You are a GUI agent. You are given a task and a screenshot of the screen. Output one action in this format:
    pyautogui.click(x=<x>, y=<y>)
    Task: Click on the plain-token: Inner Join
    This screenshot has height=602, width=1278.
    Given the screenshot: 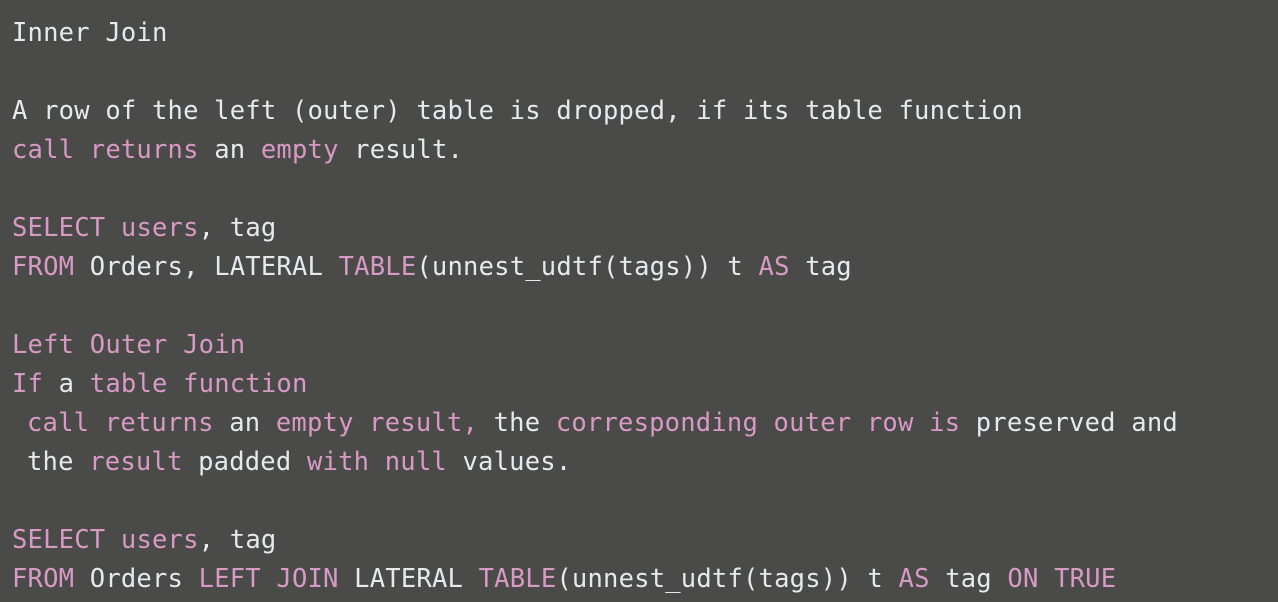 What is the action you would take?
    pyautogui.click(x=90, y=33)
    